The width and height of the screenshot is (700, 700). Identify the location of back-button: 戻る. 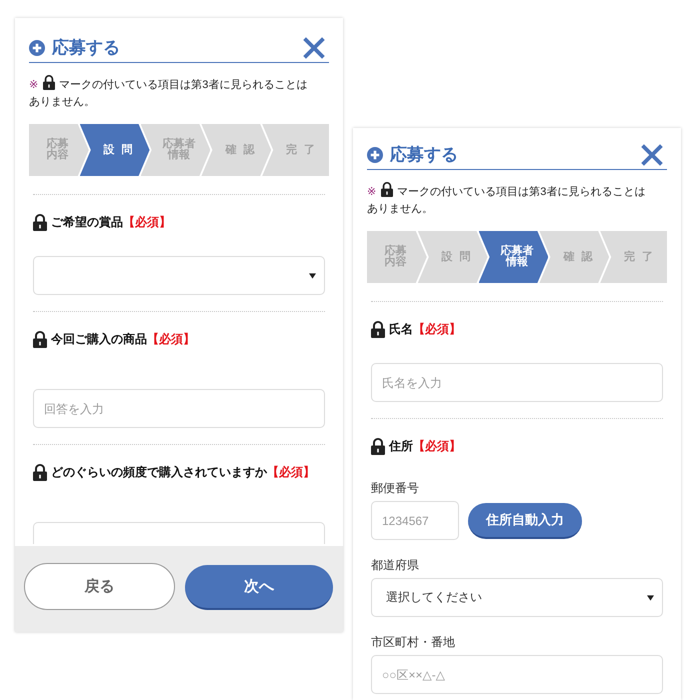
(99, 586).